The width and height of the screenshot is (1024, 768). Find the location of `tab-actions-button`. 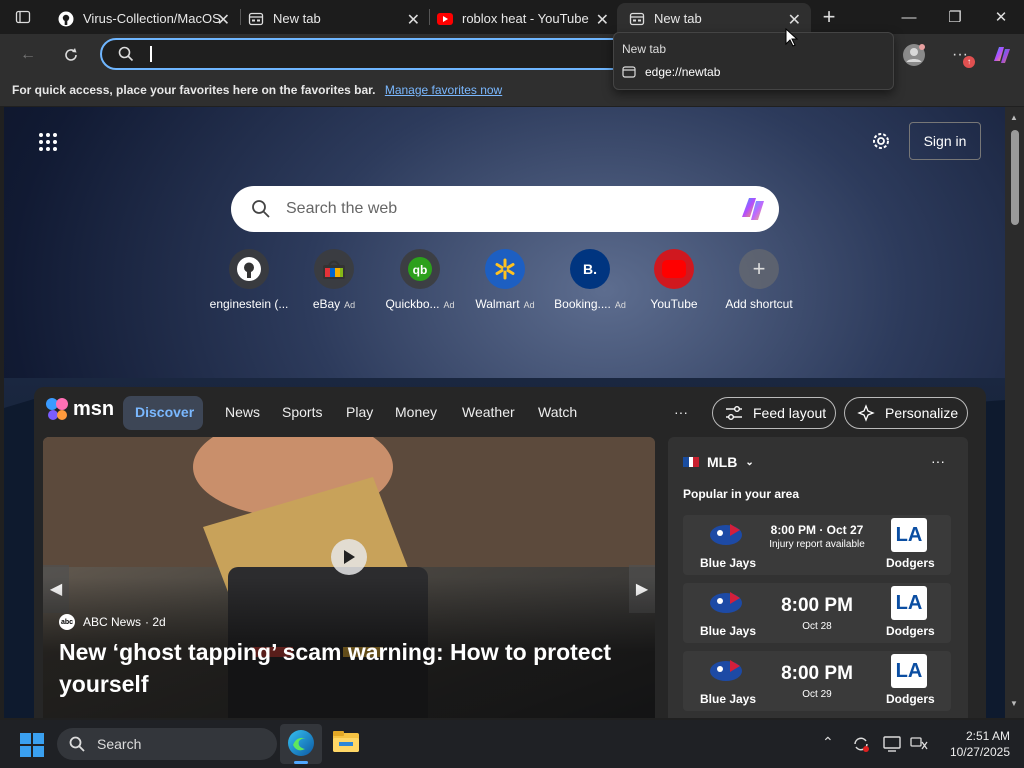

tab-actions-button is located at coordinates (23, 17).